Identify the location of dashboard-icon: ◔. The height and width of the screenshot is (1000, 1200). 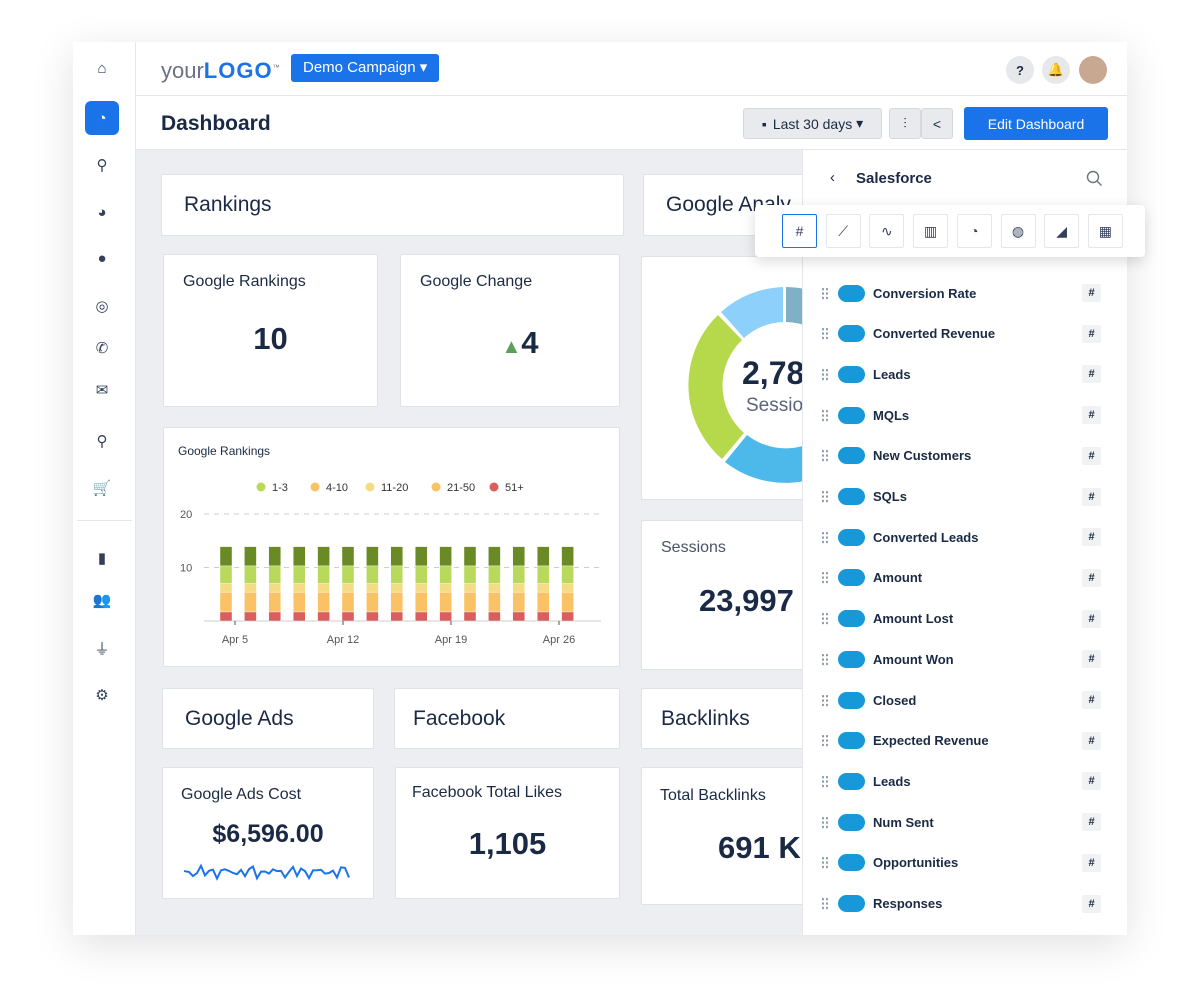
(102, 118).